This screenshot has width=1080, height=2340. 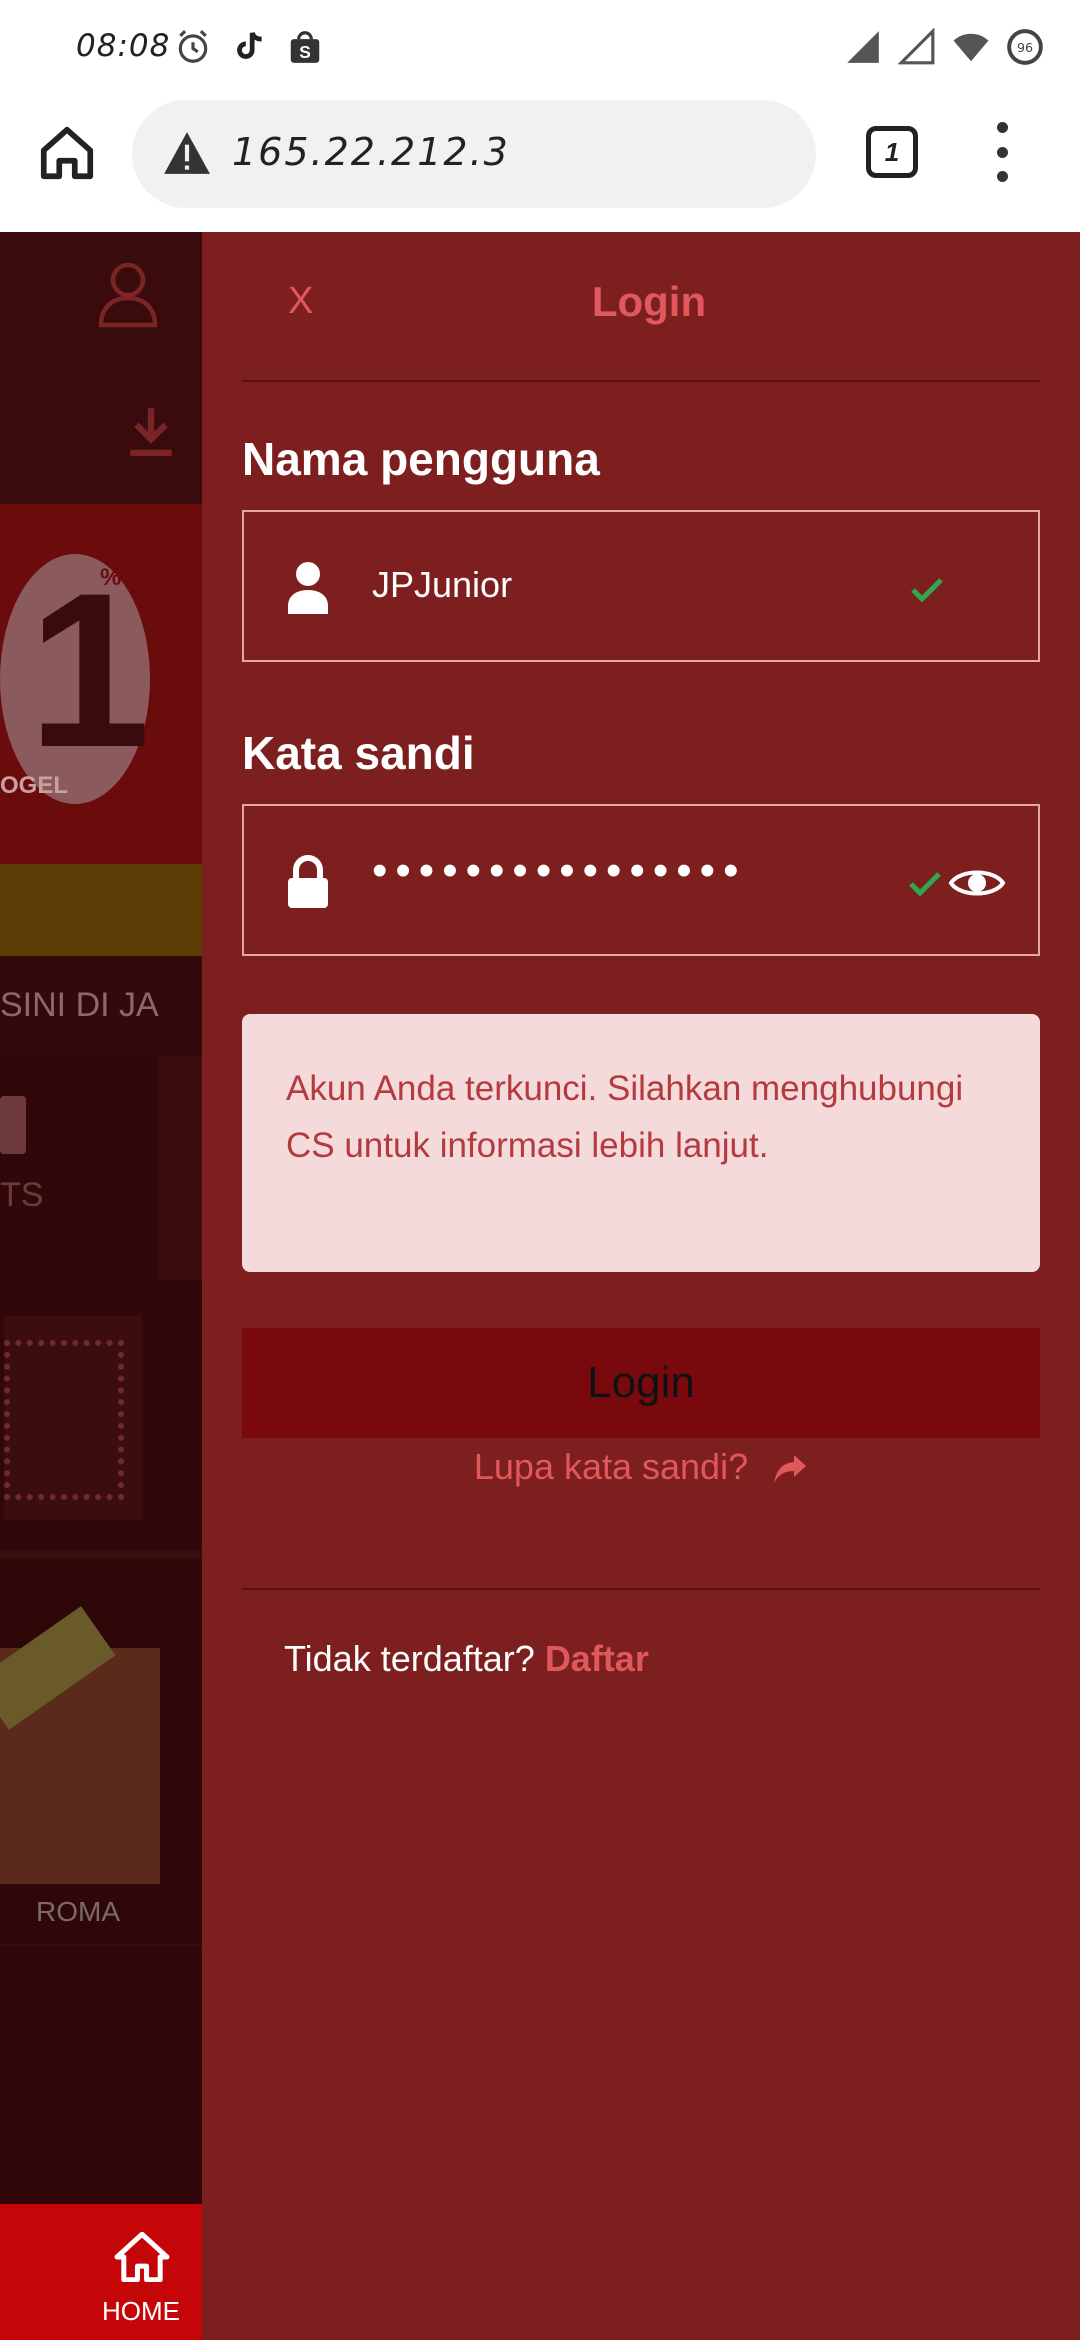 What do you see at coordinates (540, 48) in the screenshot?
I see `status-bar: 08:08 S 96` at bounding box center [540, 48].